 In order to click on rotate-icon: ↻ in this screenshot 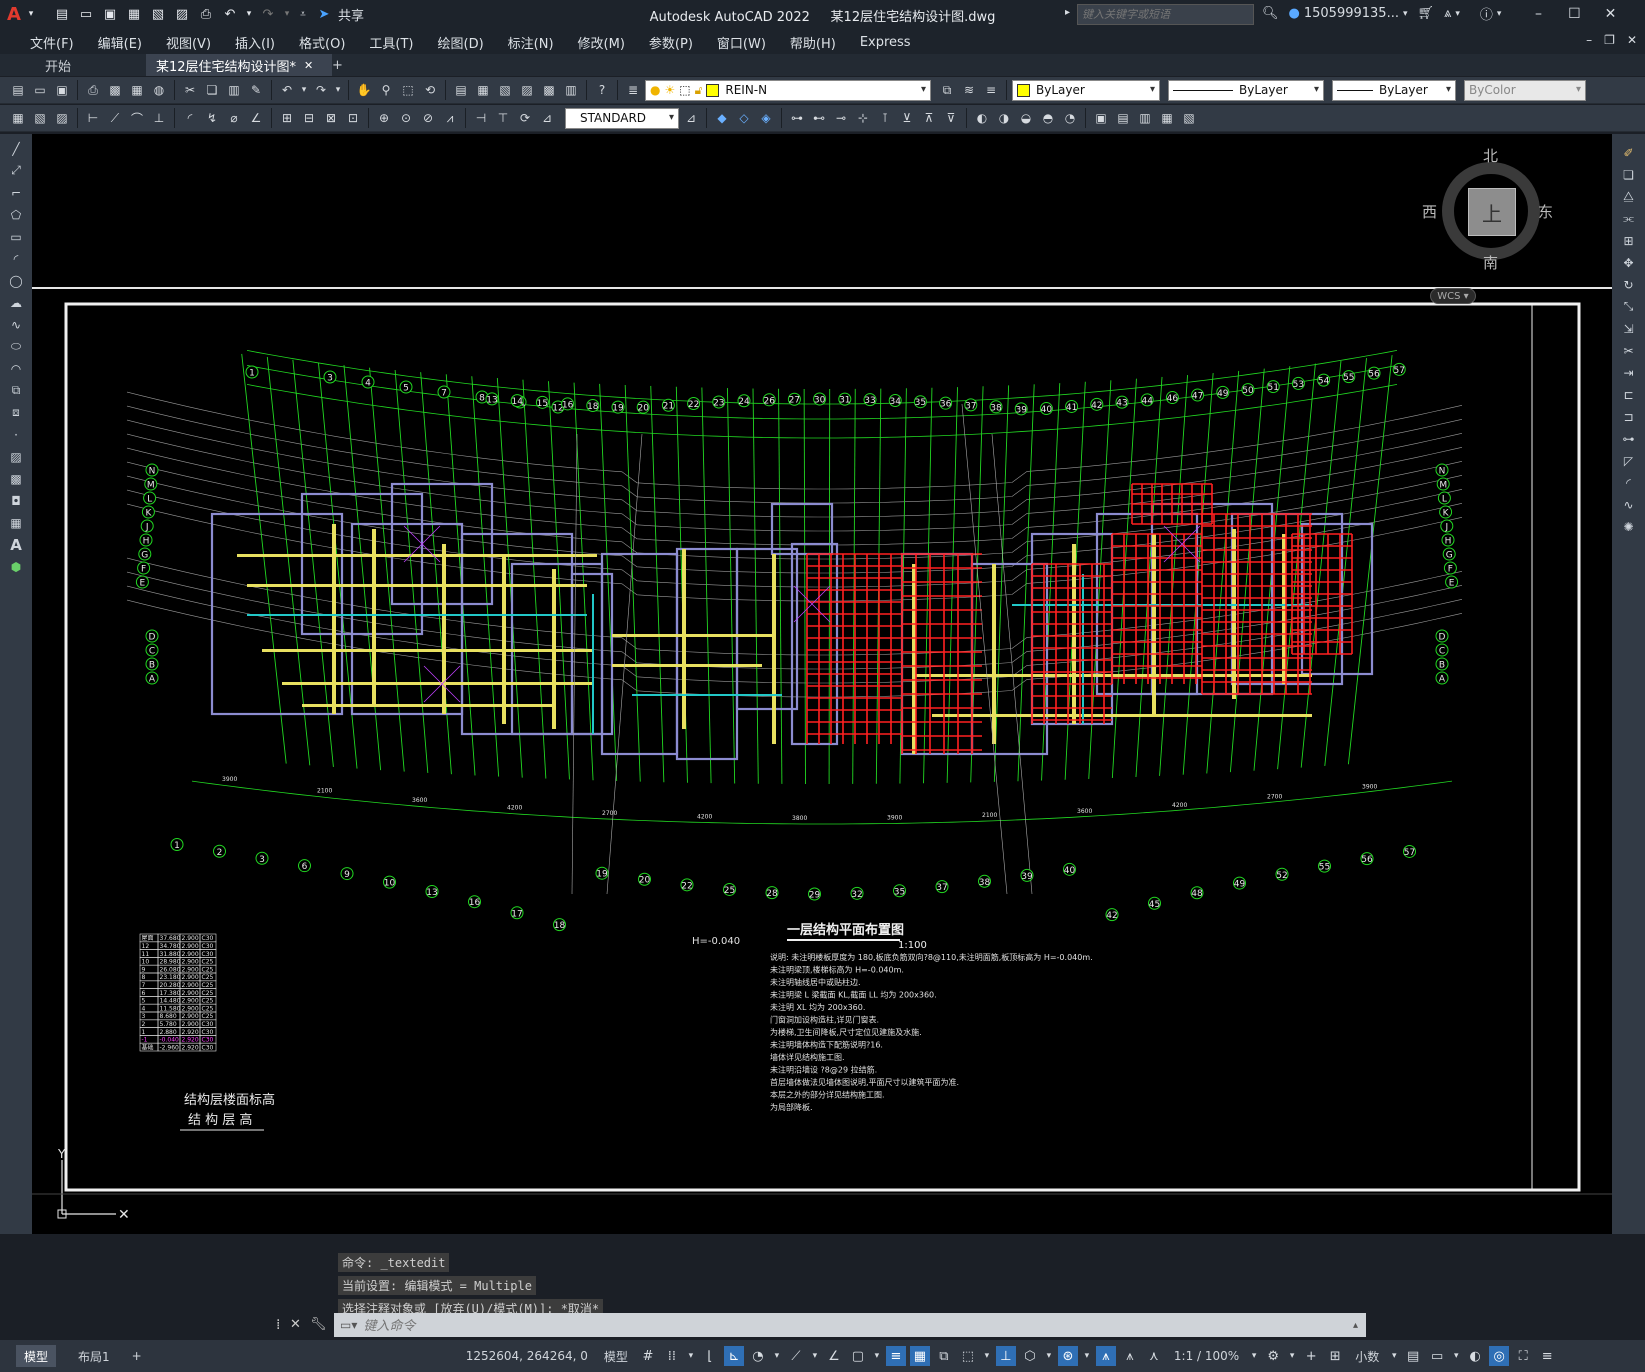, I will do `click(1629, 284)`.